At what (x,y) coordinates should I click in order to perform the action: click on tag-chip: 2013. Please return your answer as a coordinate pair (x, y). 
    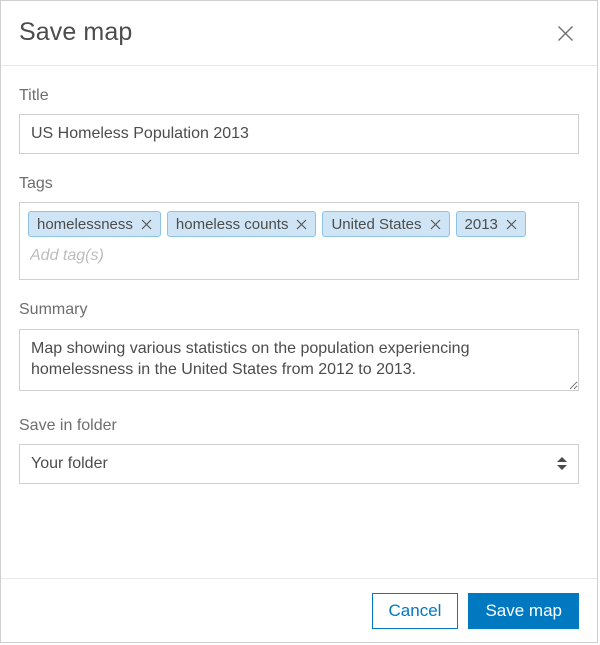
    Looking at the image, I should click on (490, 224).